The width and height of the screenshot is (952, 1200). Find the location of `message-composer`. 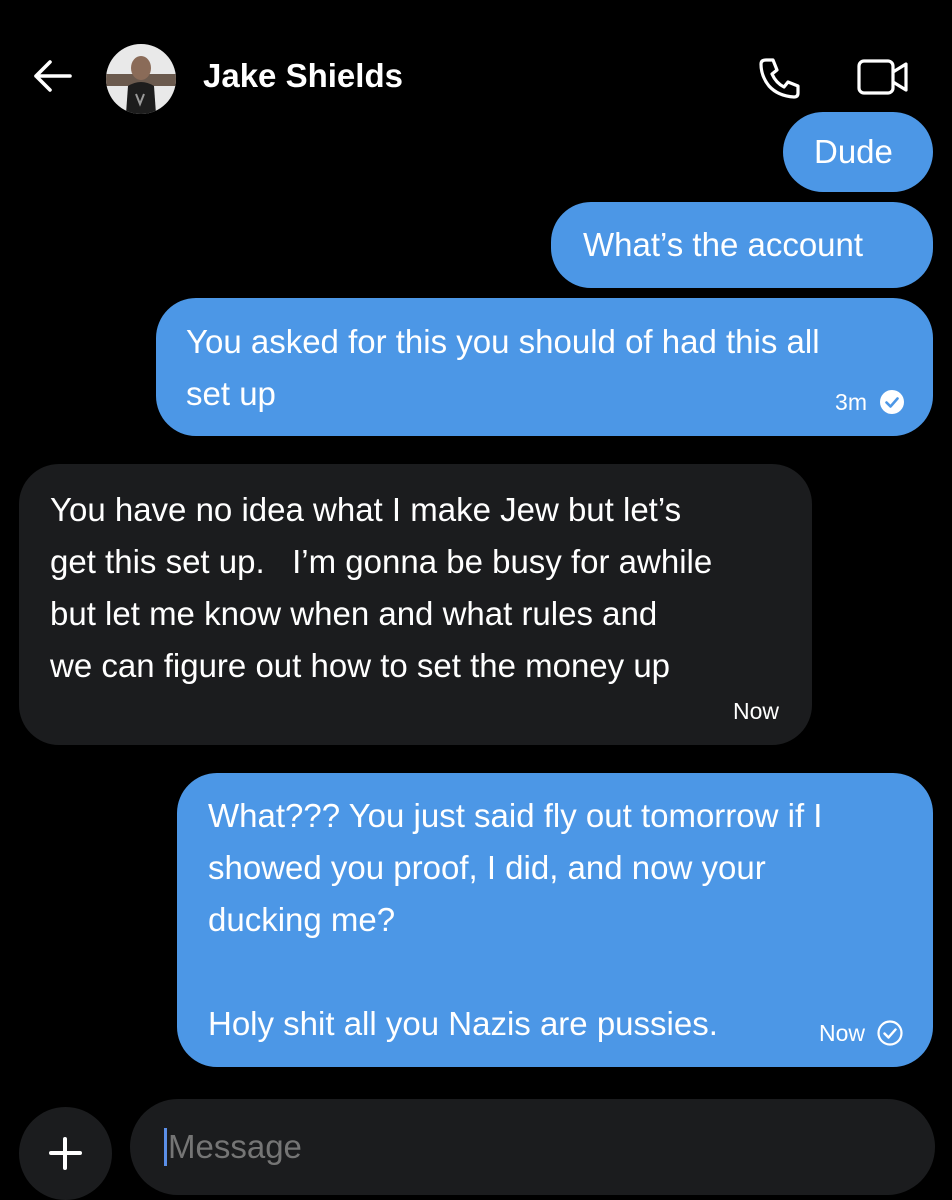

message-composer is located at coordinates (476, 1145).